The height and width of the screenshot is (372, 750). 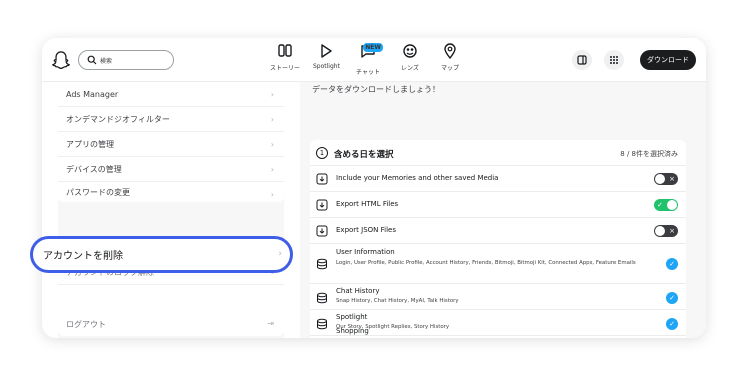 What do you see at coordinates (352, 317) in the screenshot?
I see `category-title: Spotlight` at bounding box center [352, 317].